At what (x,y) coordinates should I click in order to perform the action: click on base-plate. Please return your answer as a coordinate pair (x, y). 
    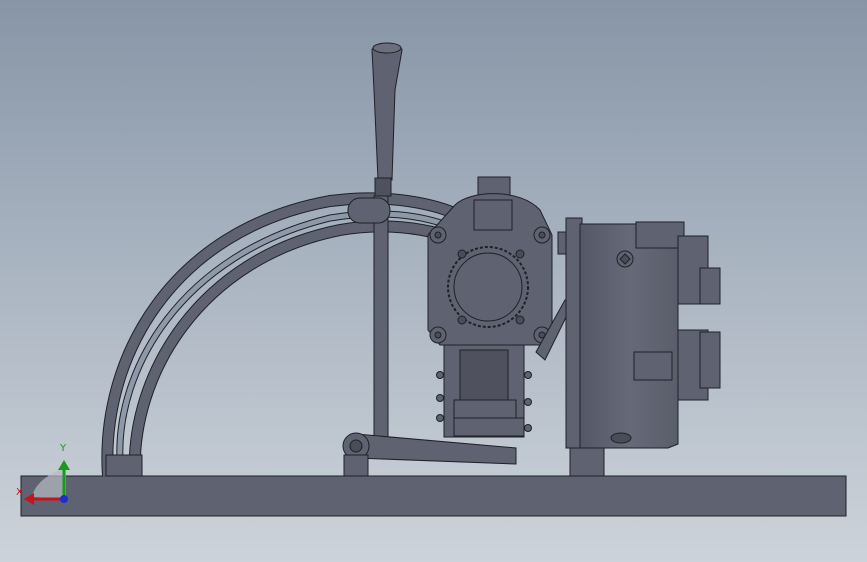
    Looking at the image, I should click on (433, 496).